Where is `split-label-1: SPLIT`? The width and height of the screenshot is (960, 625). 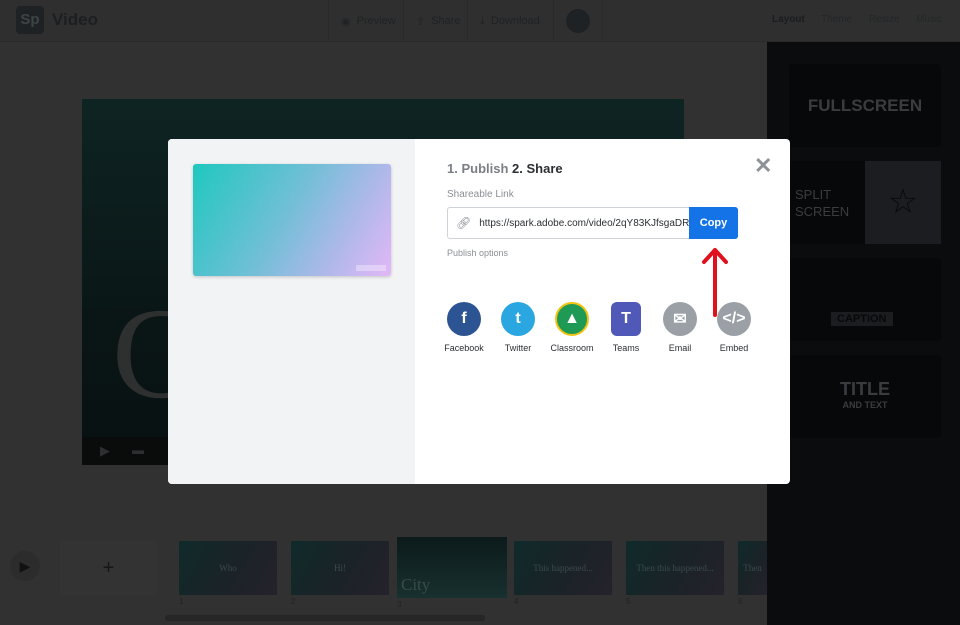
split-label-1: SPLIT is located at coordinates (813, 194).